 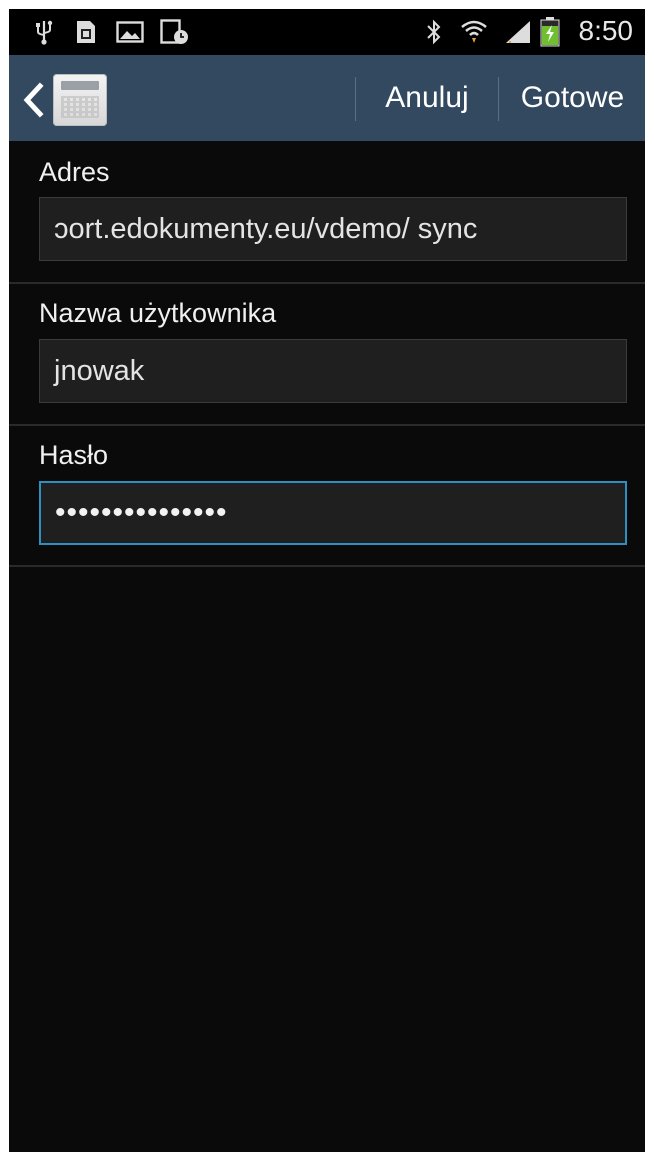 I want to click on password-field-group: Hasło •••••••••••••••, so click(x=327, y=496).